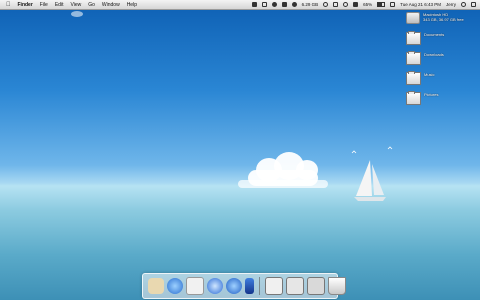 Image resolution: width=480 pixels, height=300 pixels. Describe the element at coordinates (367, 4) in the screenshot. I see `battery-percentage: 65%` at that location.